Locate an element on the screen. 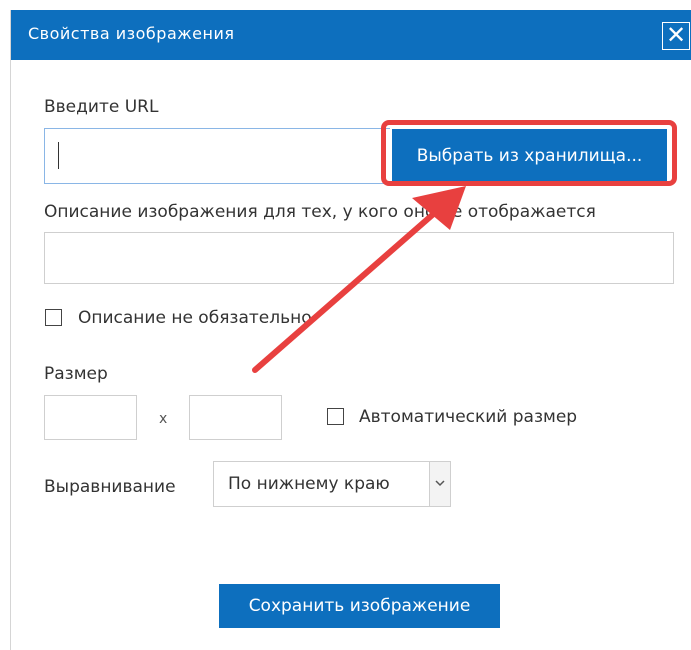  alignment-selected-value: По нижнему краю is located at coordinates (309, 484).